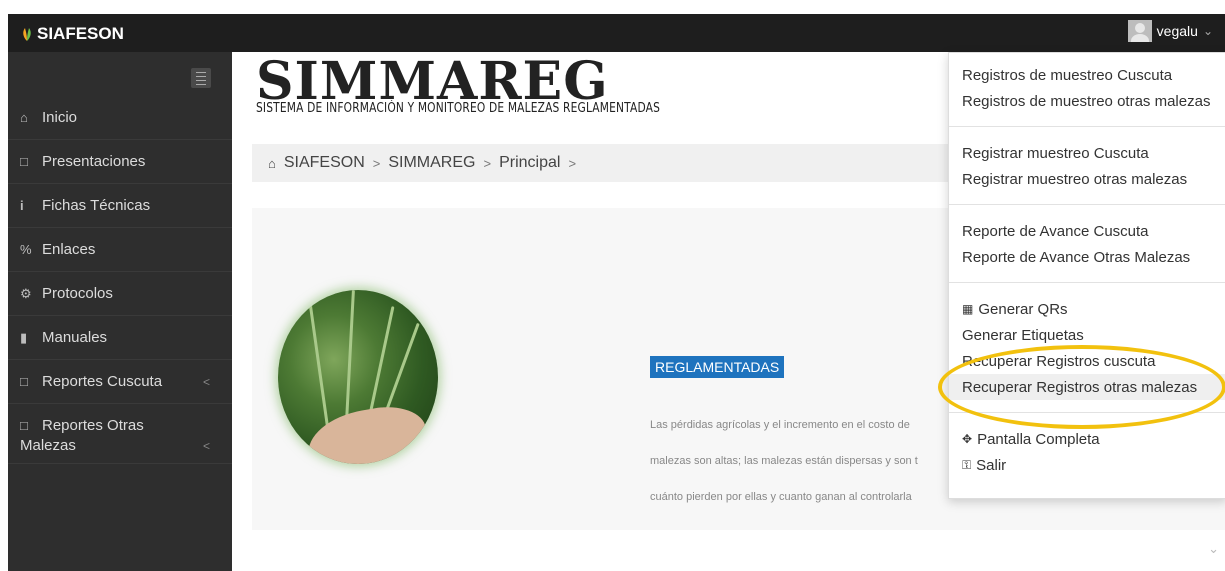  Describe the element at coordinates (26, 293) in the screenshot. I see `gear-icon: ⚙` at that location.